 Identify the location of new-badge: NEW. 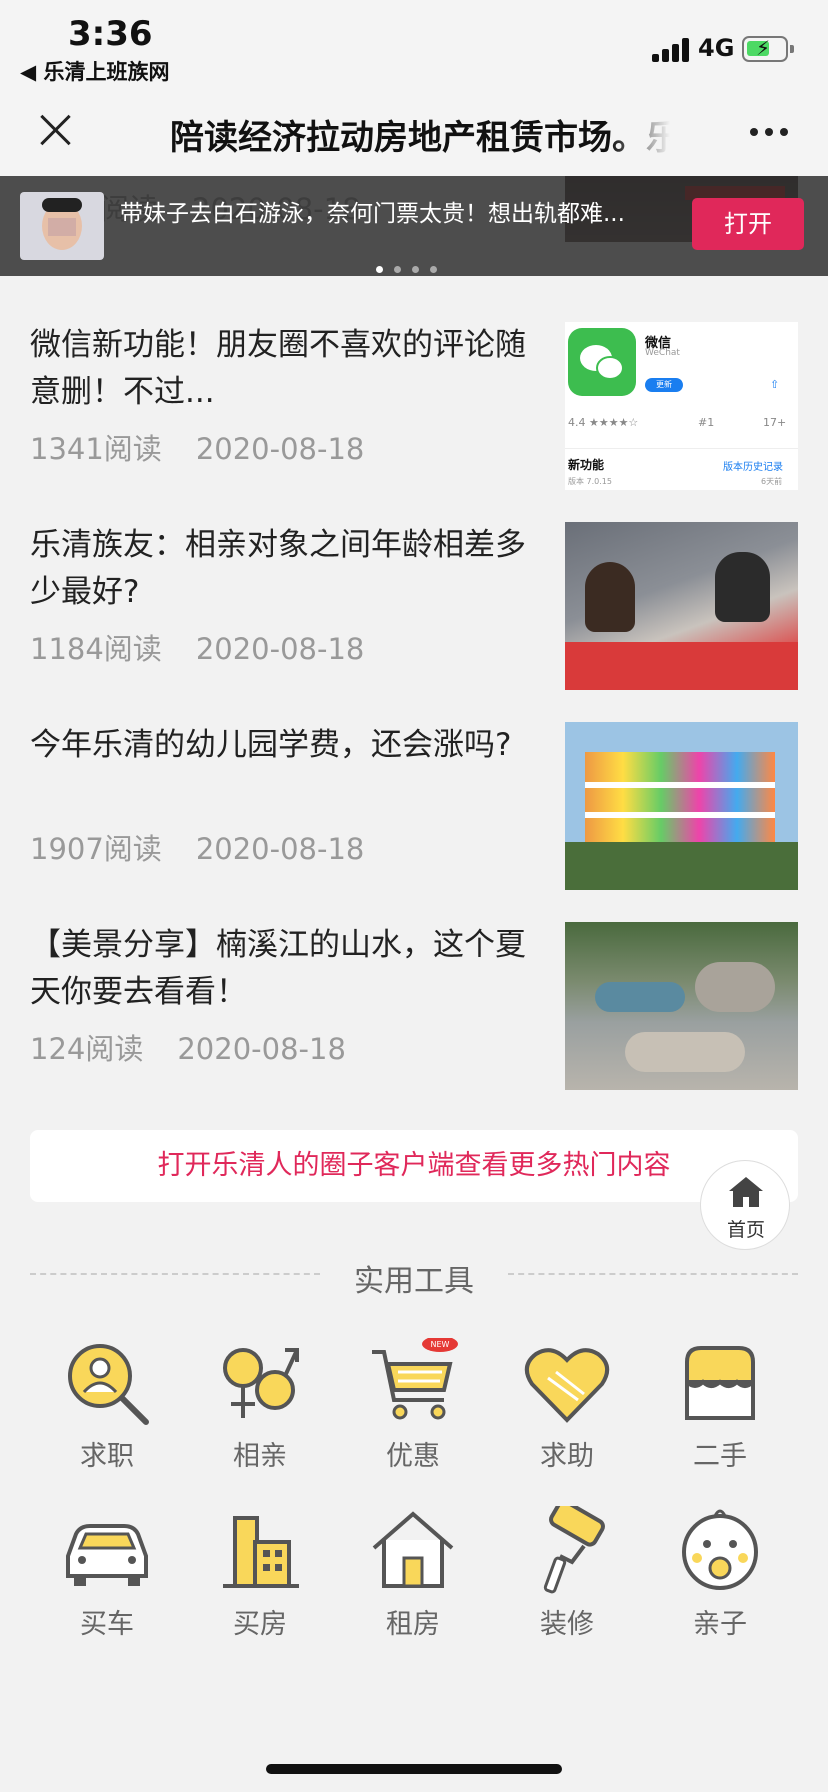
(440, 1344).